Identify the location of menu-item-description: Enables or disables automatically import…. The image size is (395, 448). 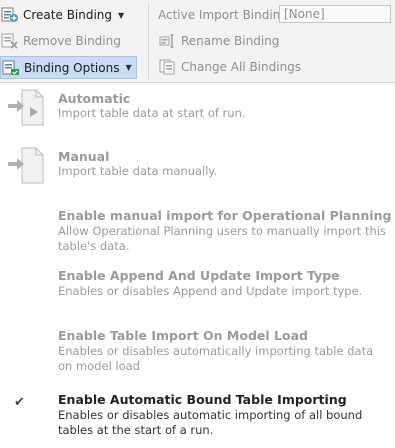
(216, 358).